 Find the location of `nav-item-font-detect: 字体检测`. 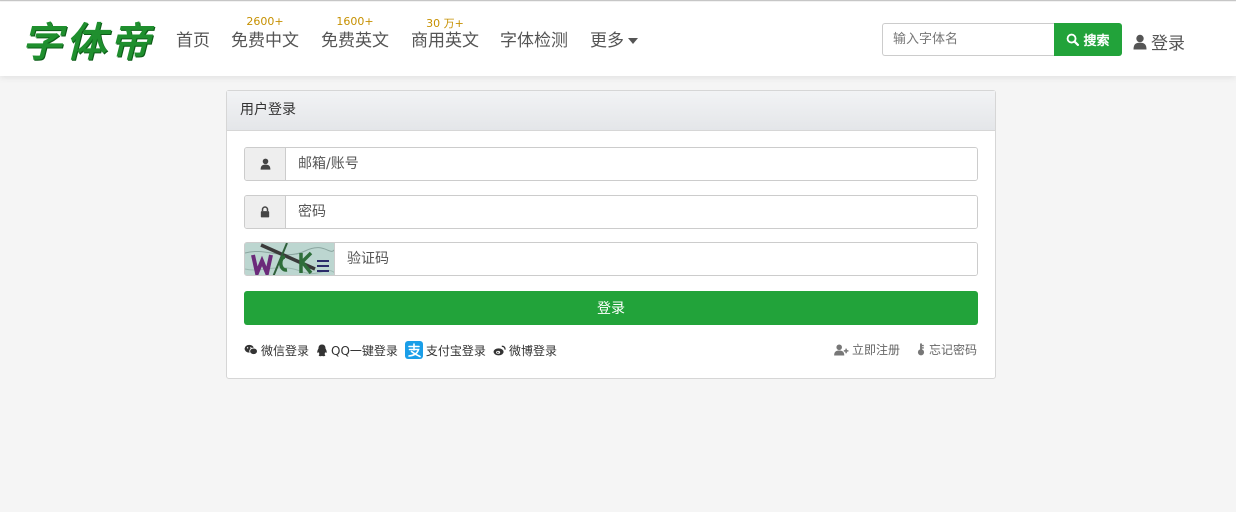

nav-item-font-detect: 字体检测 is located at coordinates (534, 38).